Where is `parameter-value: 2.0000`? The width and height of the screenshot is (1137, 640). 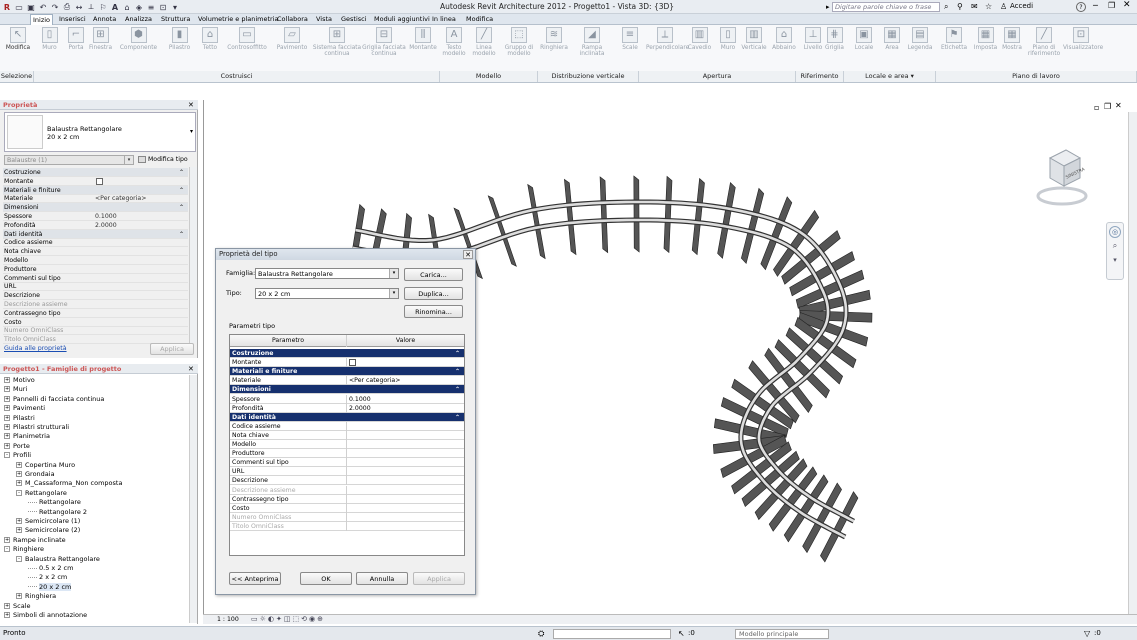 parameter-value: 2.0000 is located at coordinates (360, 408).